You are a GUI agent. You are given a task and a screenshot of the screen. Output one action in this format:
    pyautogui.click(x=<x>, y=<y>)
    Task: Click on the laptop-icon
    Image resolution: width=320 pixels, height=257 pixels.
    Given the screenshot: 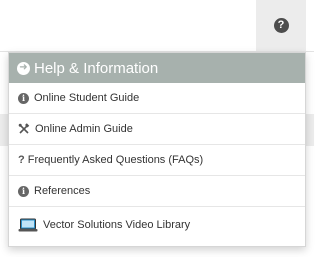 What is the action you would take?
    pyautogui.click(x=28, y=225)
    